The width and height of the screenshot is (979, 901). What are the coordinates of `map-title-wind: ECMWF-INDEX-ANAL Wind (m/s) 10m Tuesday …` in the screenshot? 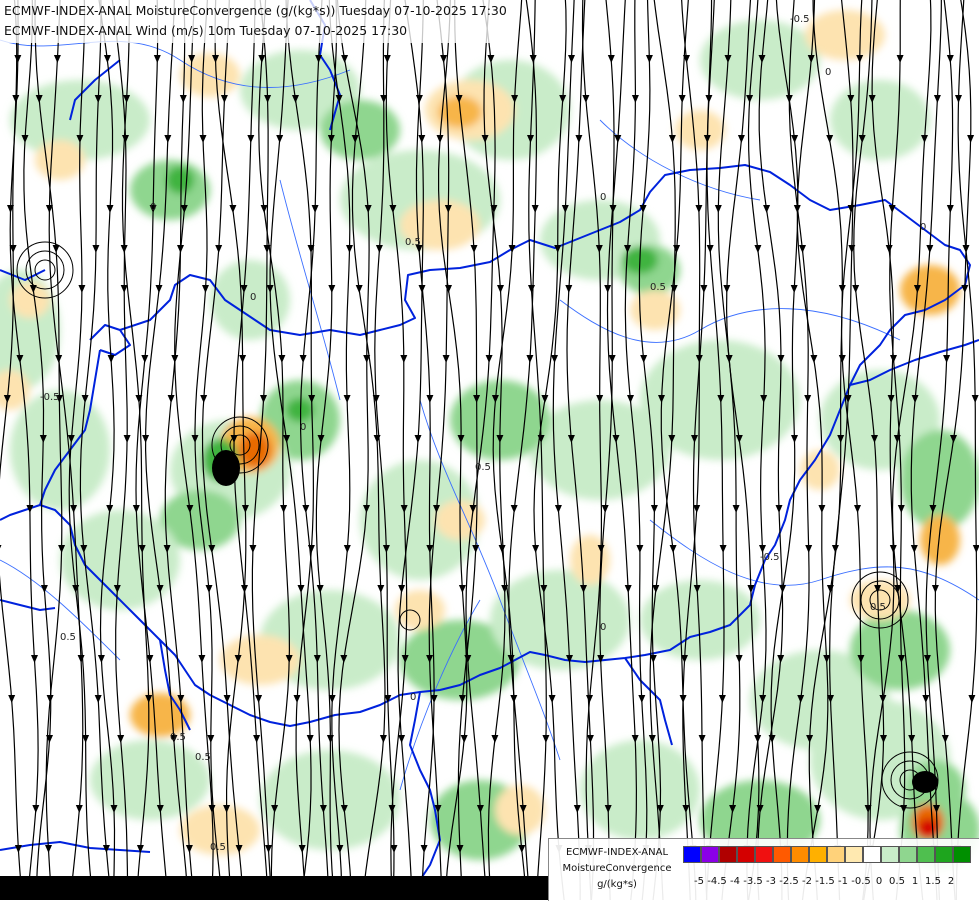 It's located at (206, 30).